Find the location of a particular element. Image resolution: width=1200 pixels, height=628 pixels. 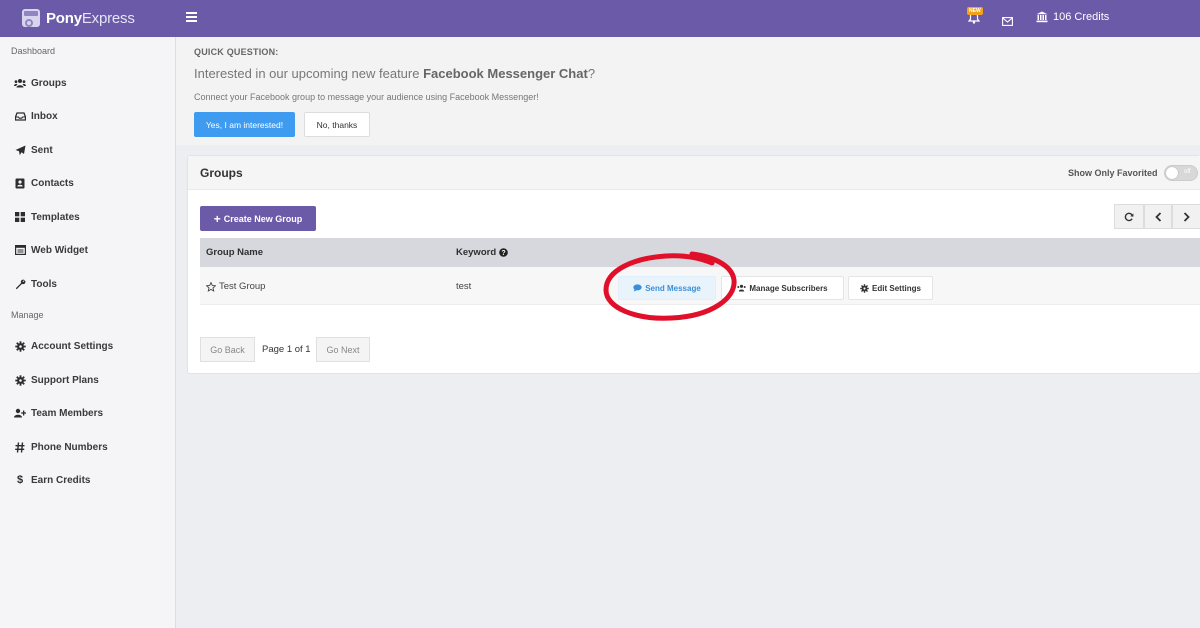

paper-plane-icon is located at coordinates (20, 150).